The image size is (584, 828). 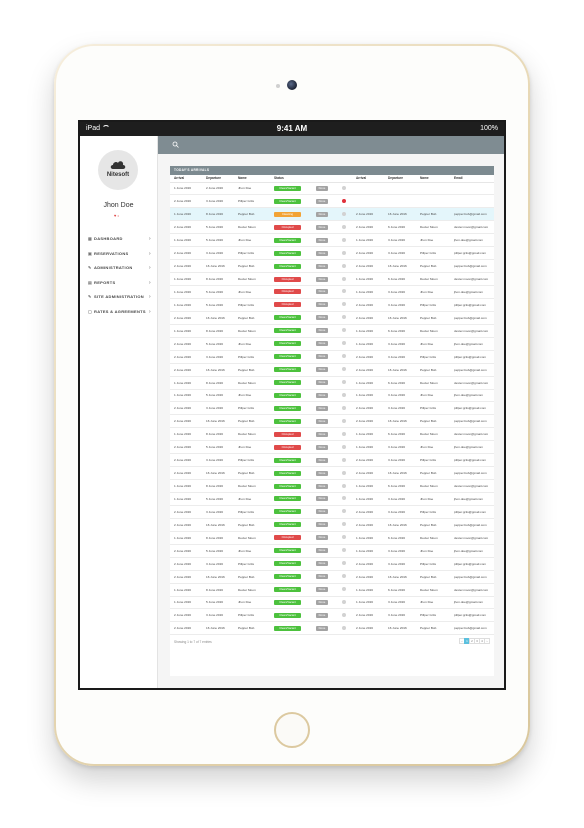 I want to click on sidebar-item-dashboard: ▦ DASHBOARD ›, so click(x=118, y=239).